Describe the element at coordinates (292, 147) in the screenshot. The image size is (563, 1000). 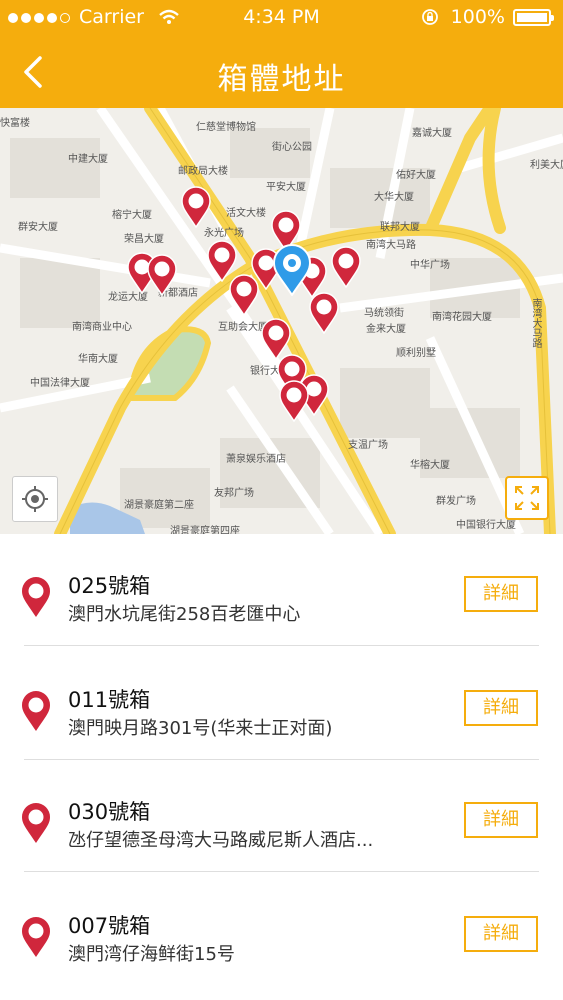
I see `map-label: 街心公园` at that location.